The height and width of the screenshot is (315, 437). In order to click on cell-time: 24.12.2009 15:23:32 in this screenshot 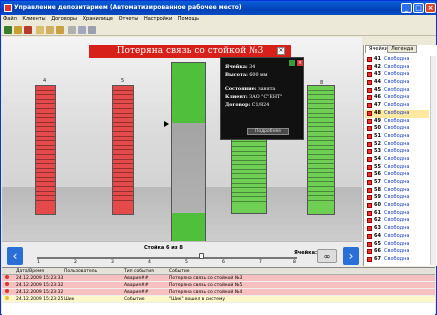, I will do `click(40, 285)`.